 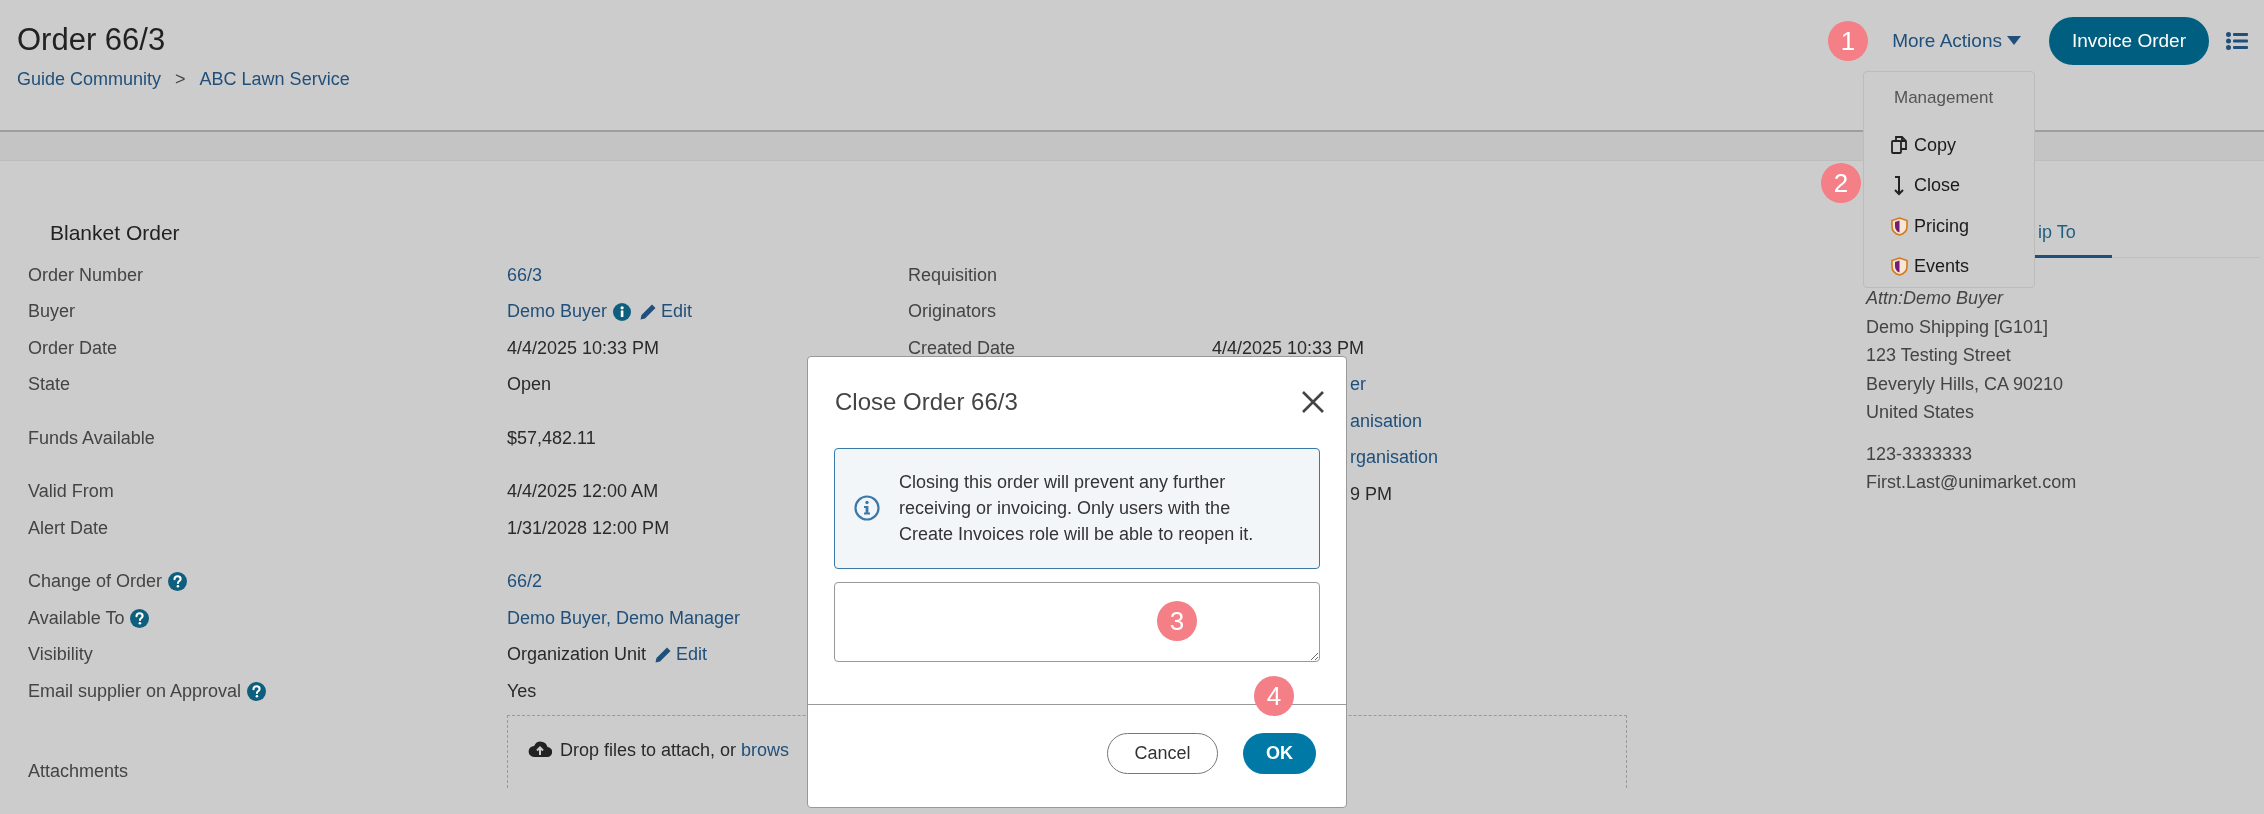 What do you see at coordinates (49, 385) in the screenshot?
I see `field-label: State` at bounding box center [49, 385].